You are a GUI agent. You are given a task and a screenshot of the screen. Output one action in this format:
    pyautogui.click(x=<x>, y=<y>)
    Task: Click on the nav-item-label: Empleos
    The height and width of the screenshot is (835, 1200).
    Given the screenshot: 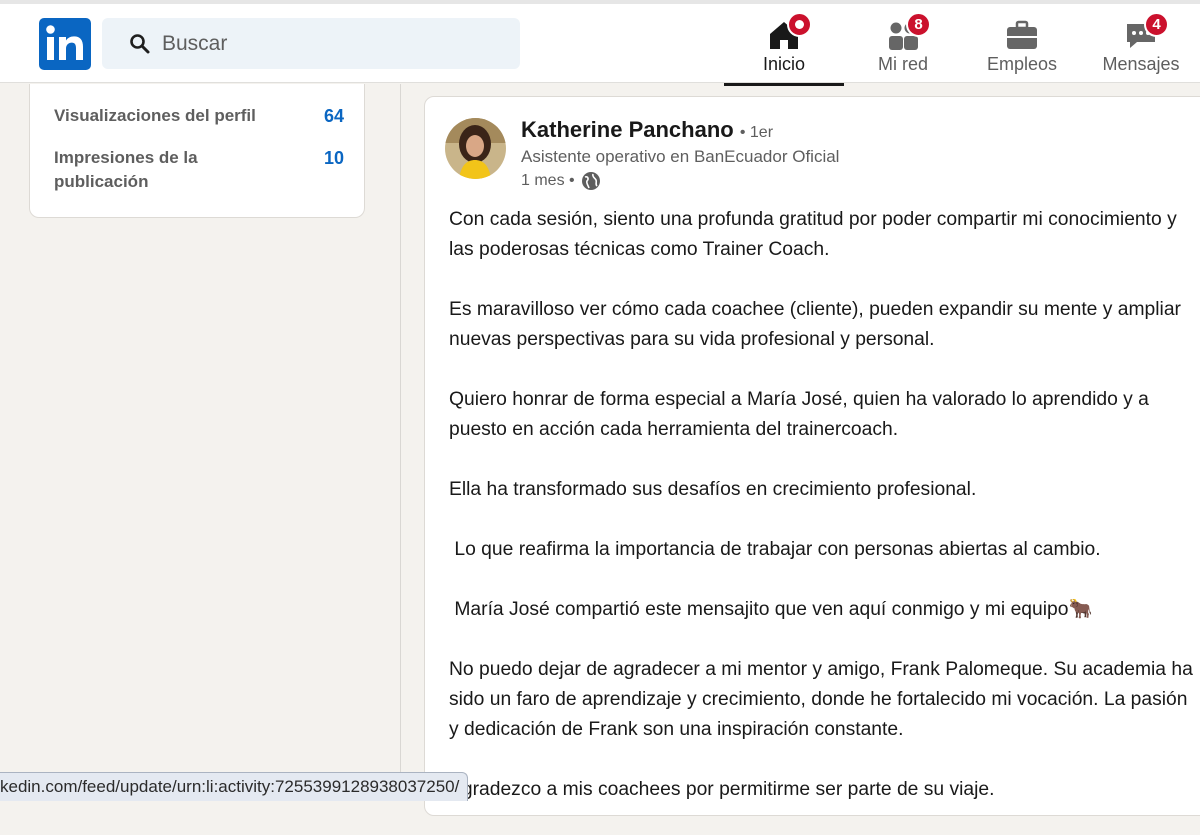 What is the action you would take?
    pyautogui.click(x=1022, y=64)
    